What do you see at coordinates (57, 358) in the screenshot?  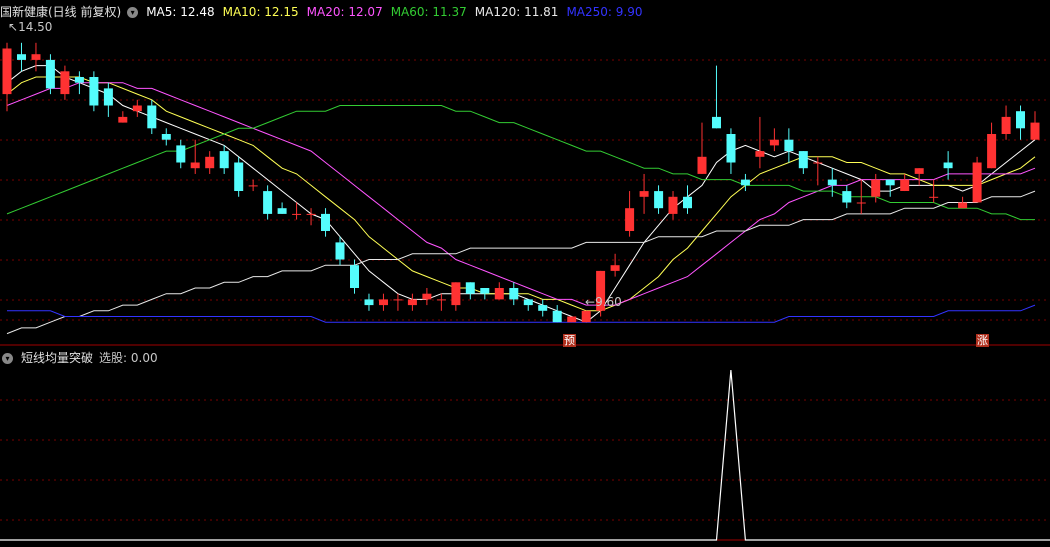 I see `indicator-title: 短线均量突破` at bounding box center [57, 358].